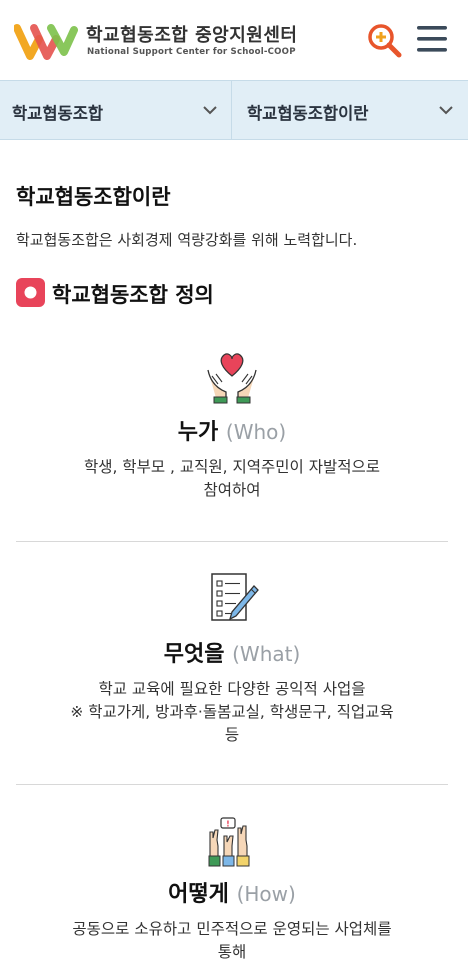 The height and width of the screenshot is (964, 468). Describe the element at coordinates (133, 295) in the screenshot. I see `section-title: 학교협동조합 정의` at that location.